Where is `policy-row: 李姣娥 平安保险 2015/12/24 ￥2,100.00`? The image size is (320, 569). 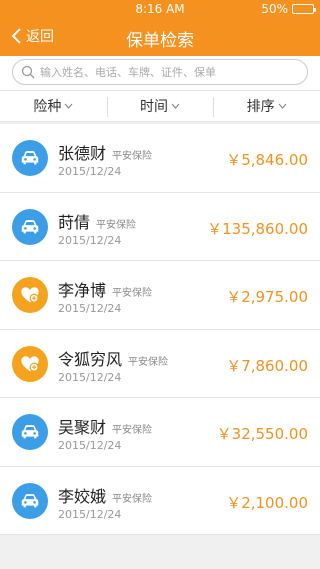
policy-row: 李姣娥 平安保险 2015/12/24 ￥2,100.00 is located at coordinates (160, 501).